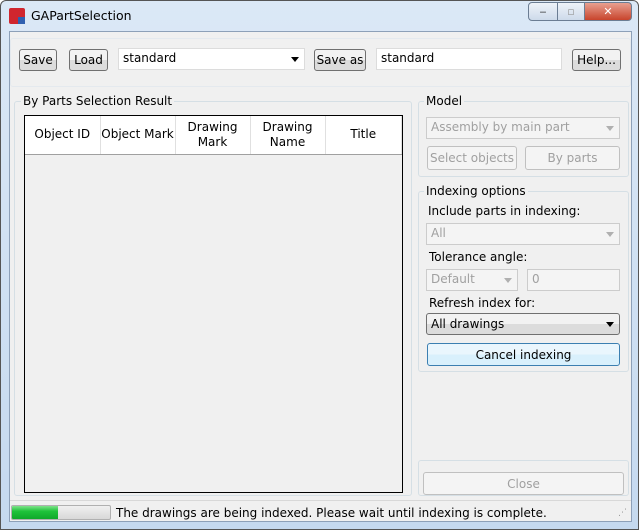 The height and width of the screenshot is (530, 639). Describe the element at coordinates (81, 15) in the screenshot. I see `window-title: GAPartSelection` at that location.